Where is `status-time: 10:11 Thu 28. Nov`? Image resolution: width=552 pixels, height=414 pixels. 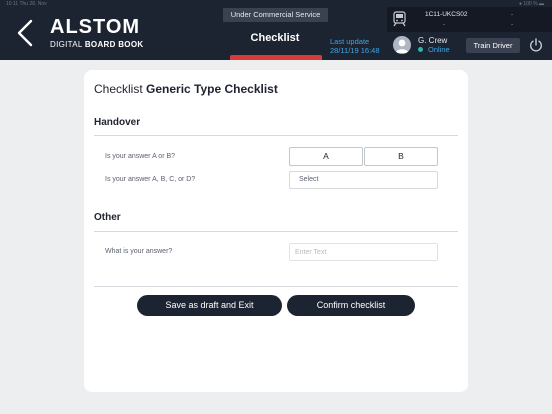
status-time: 10:11 Thu 28. Nov is located at coordinates (26, 4).